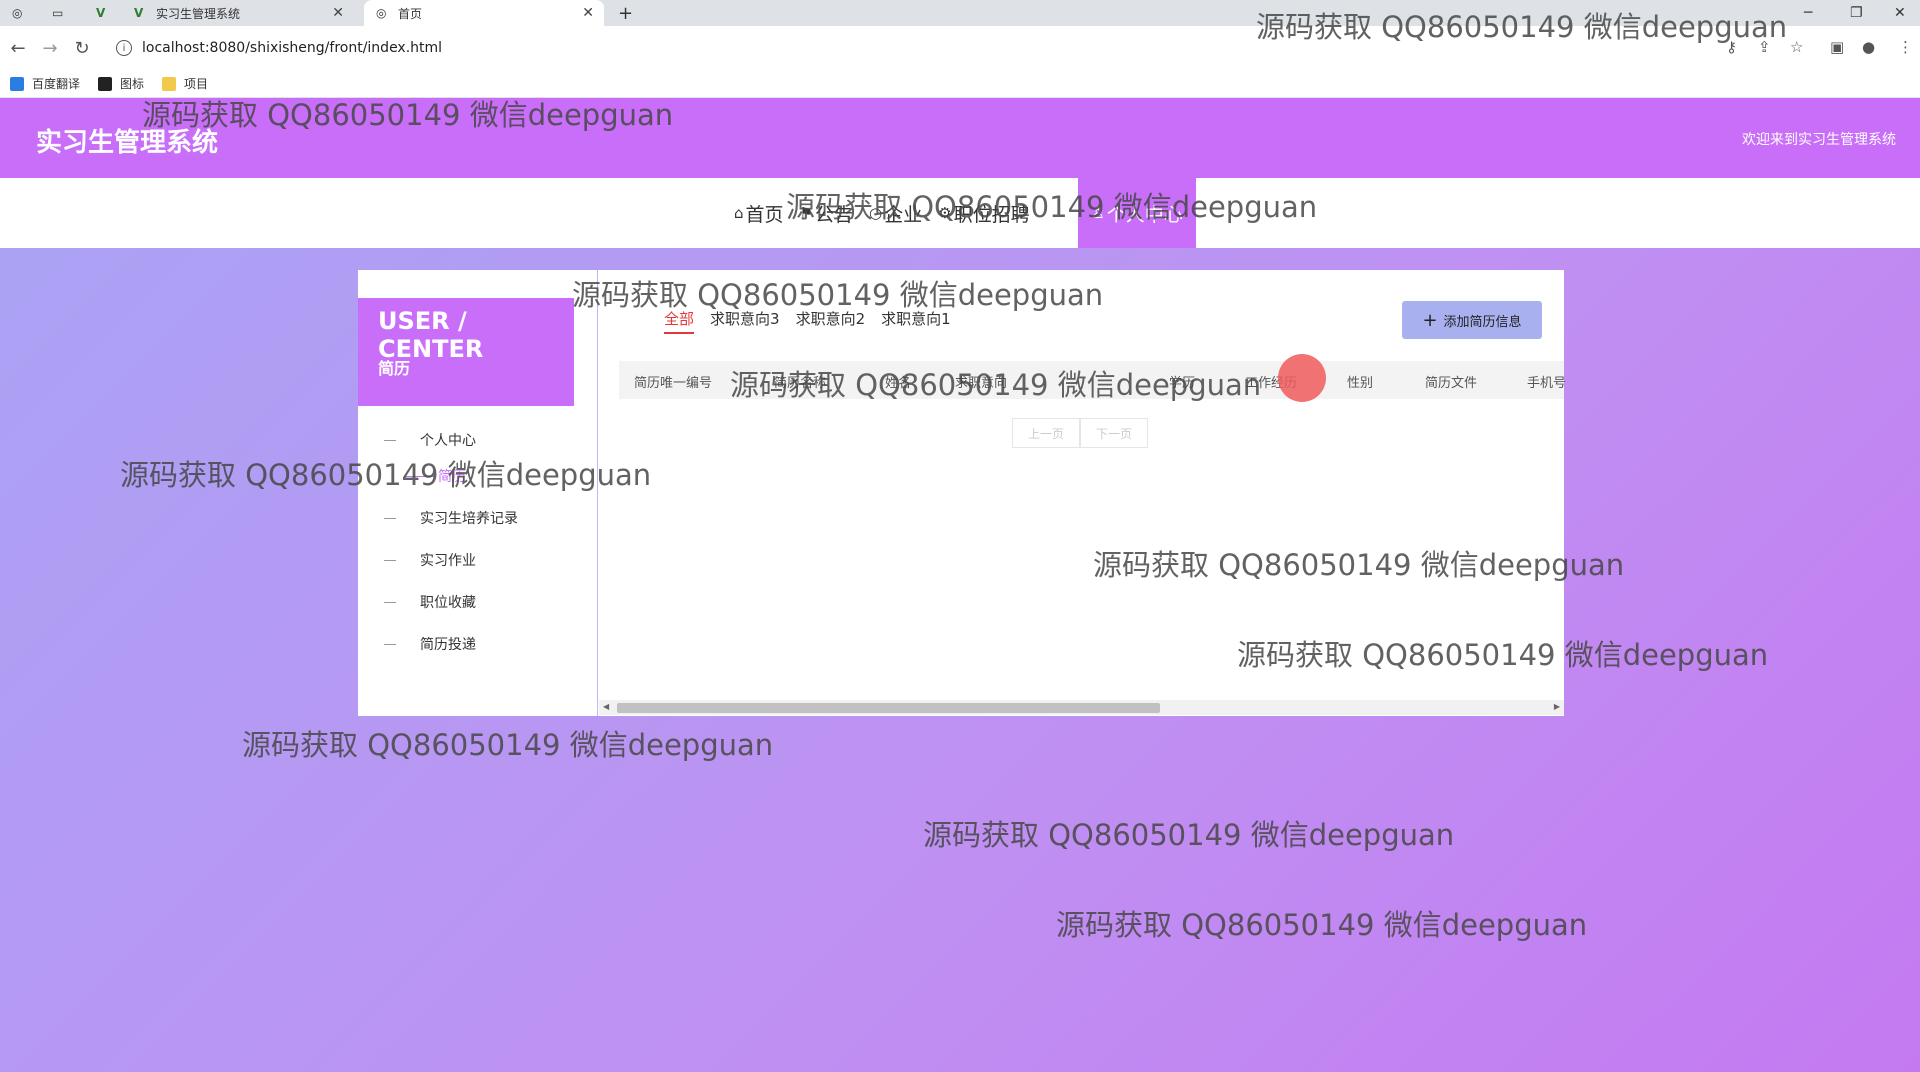 The image size is (1920, 1072). I want to click on close-window-icon: ✕, so click(1900, 13).